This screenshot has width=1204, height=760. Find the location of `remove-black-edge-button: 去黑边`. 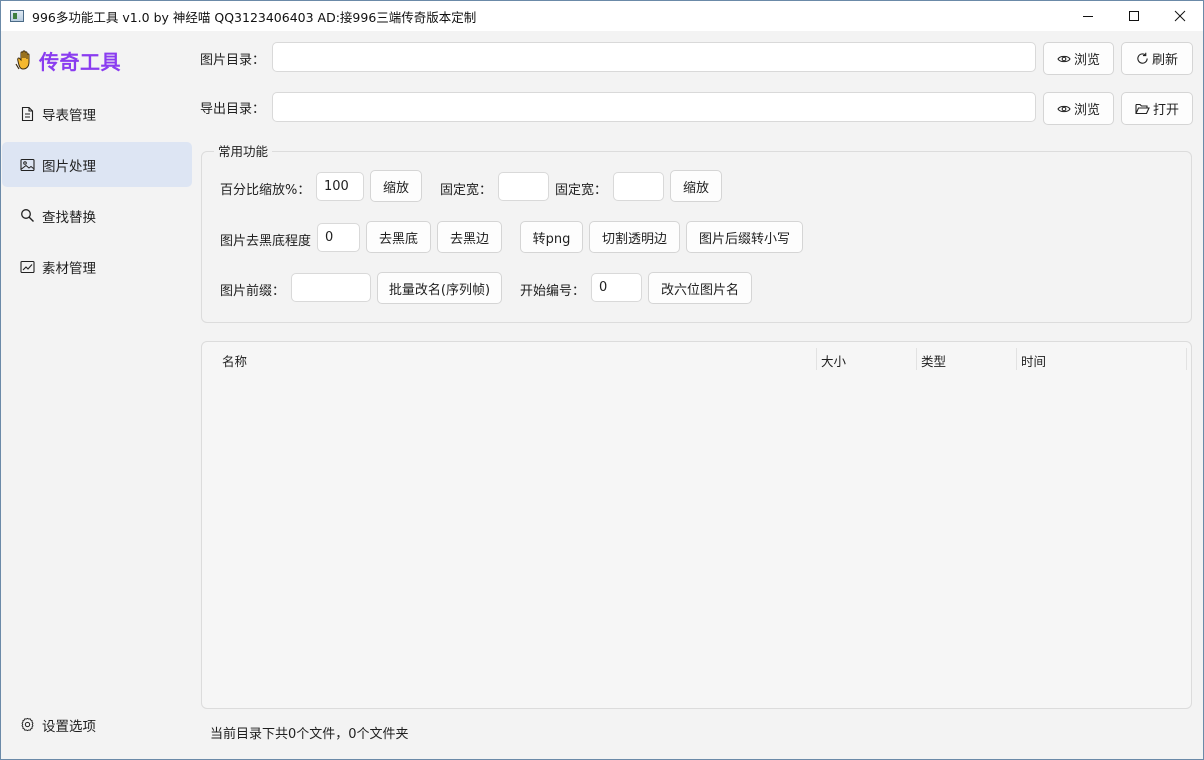

remove-black-edge-button: 去黑边 is located at coordinates (469, 237).